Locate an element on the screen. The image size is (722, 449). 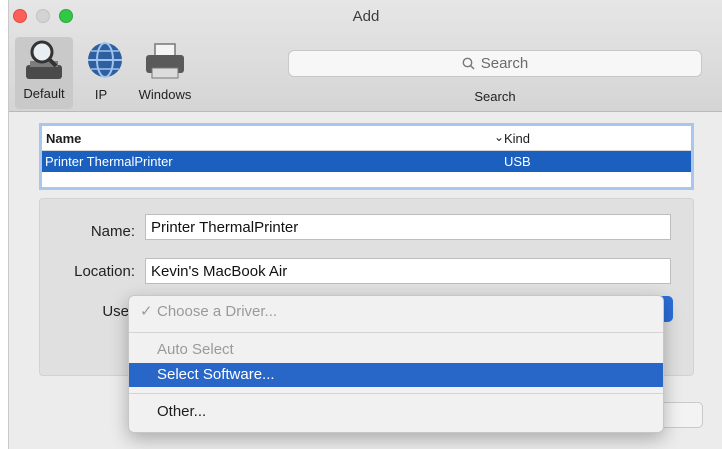
printer-list: Name ⌄ Kind Printer ThermalPrinter USB is located at coordinates (366, 156).